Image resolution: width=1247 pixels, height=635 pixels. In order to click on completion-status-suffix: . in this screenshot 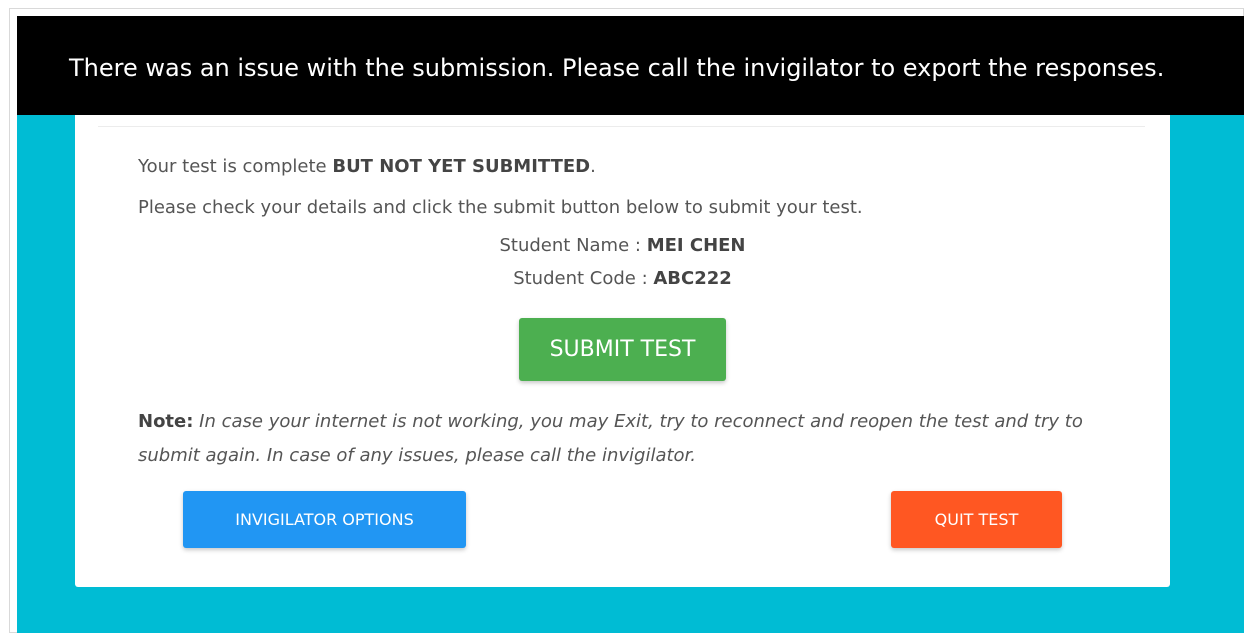, I will do `click(593, 166)`.